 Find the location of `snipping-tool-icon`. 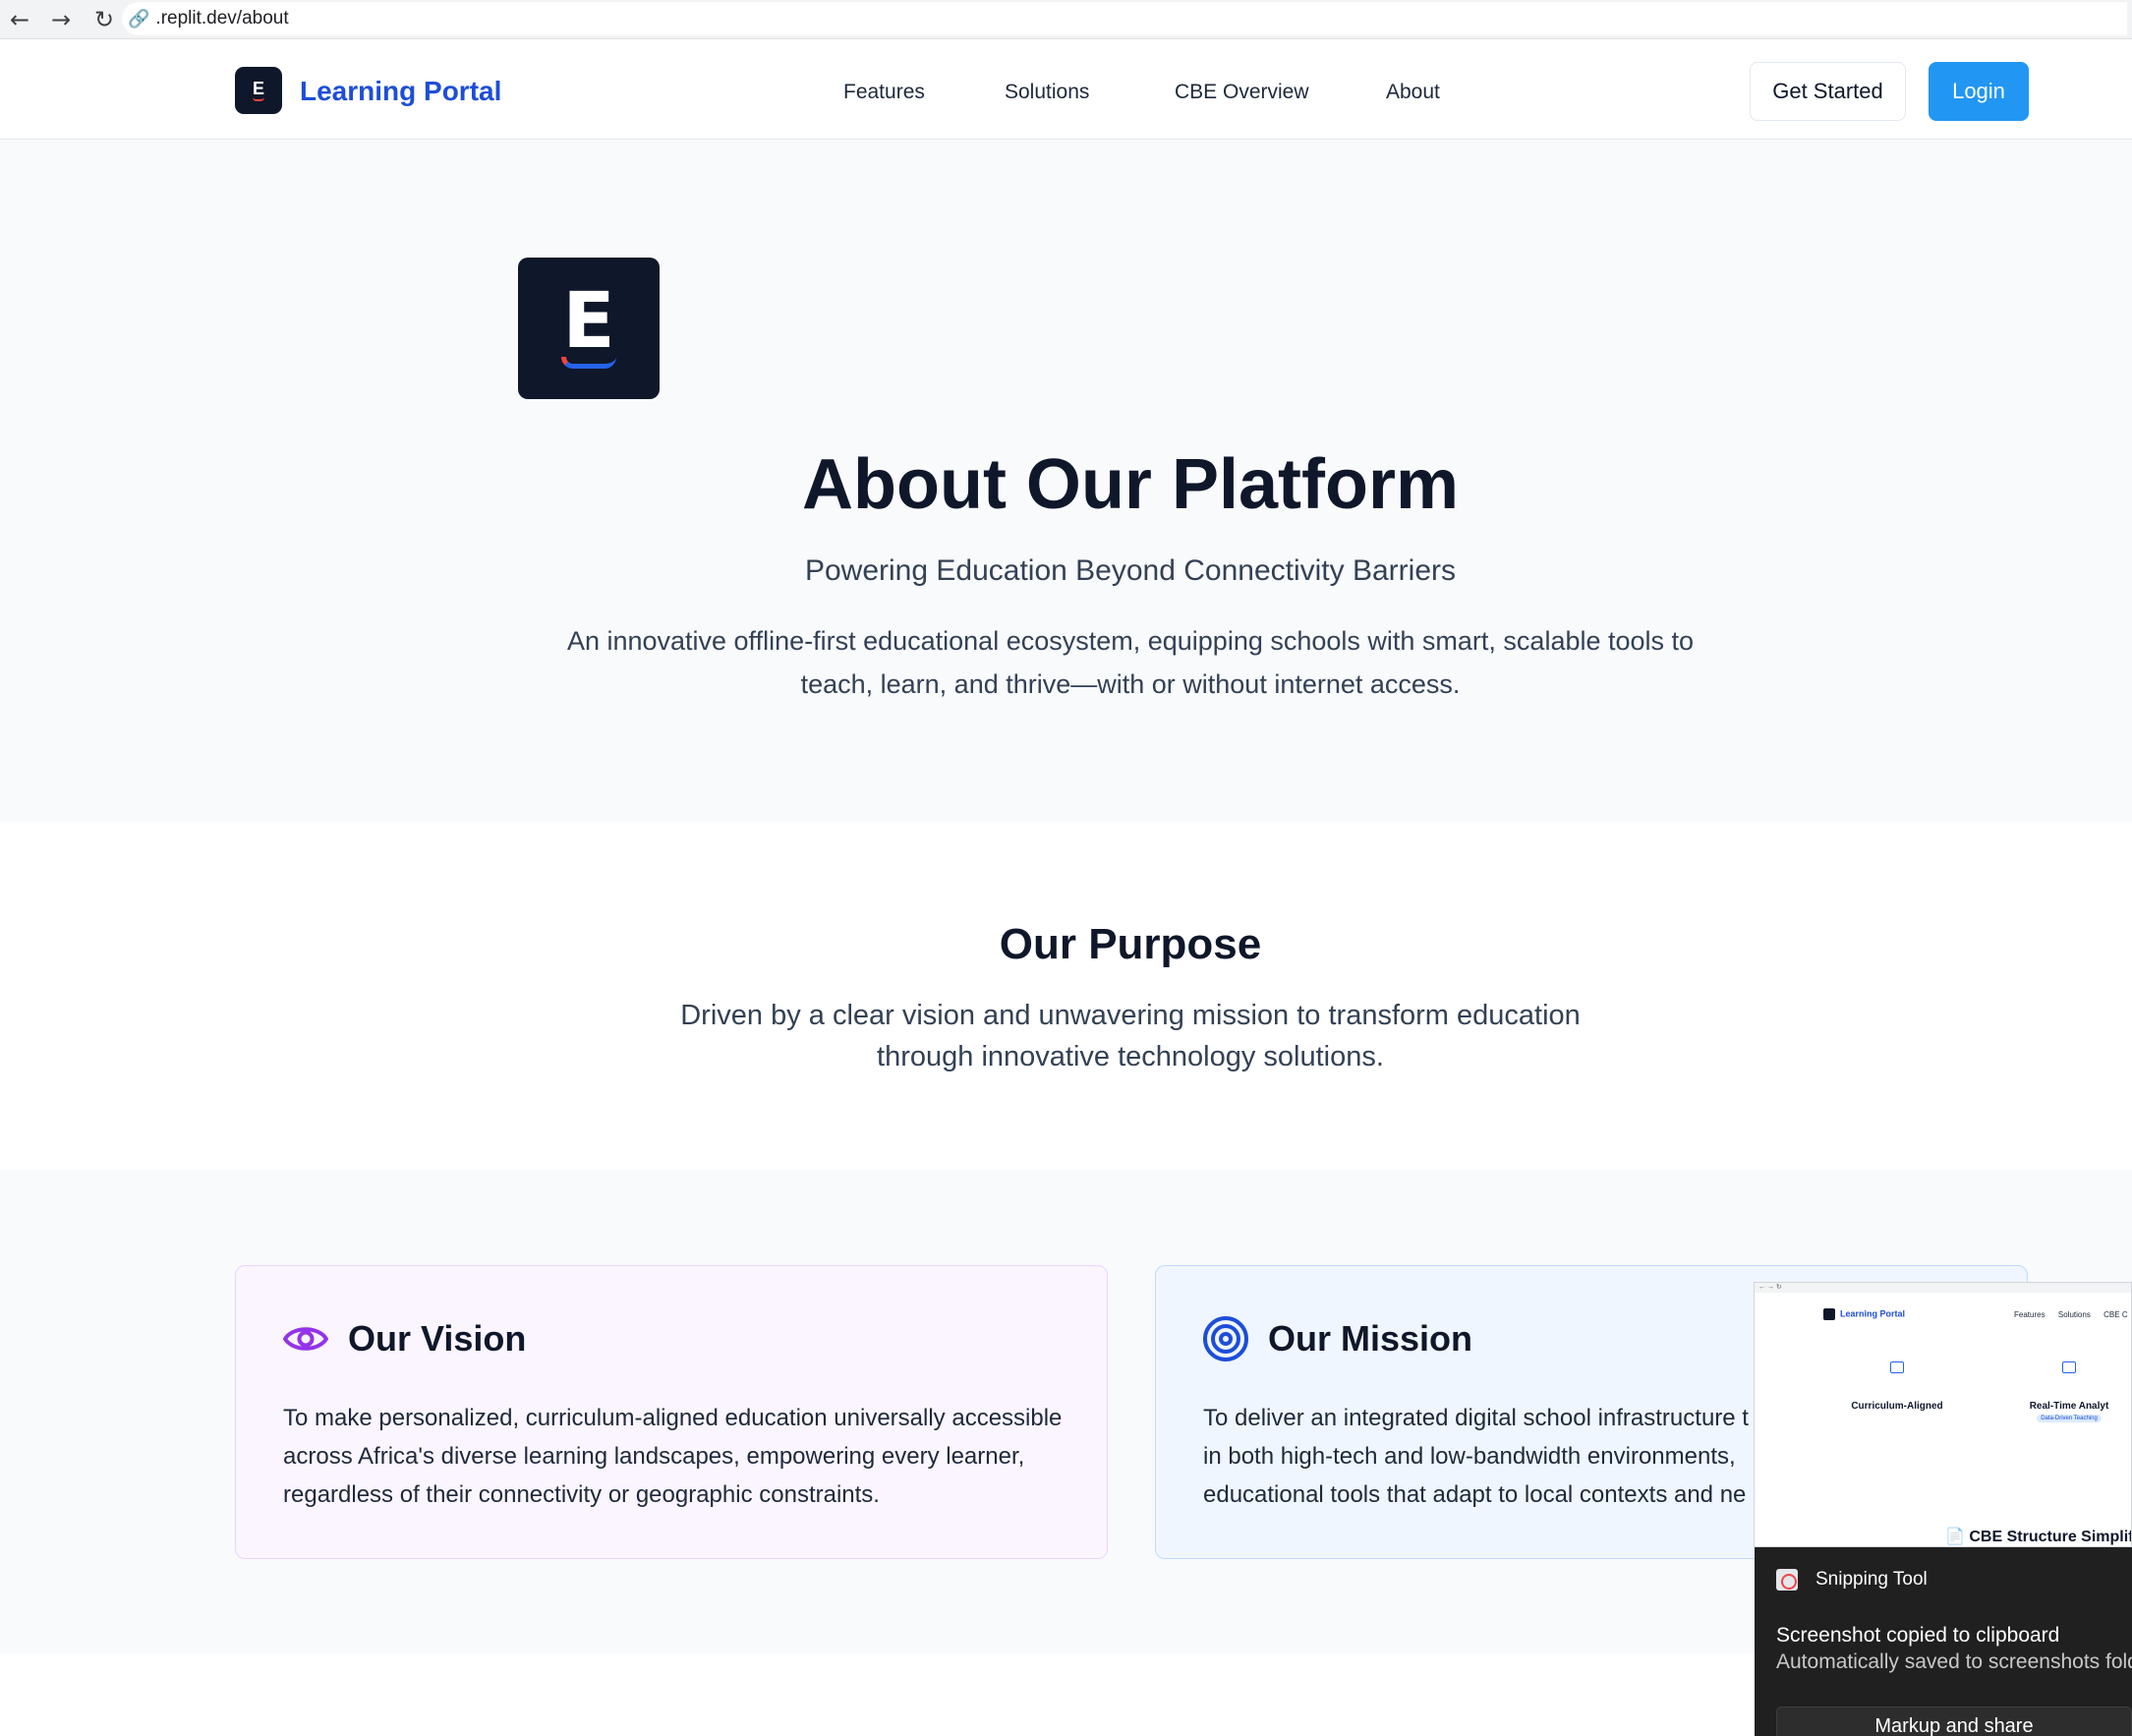

snipping-tool-icon is located at coordinates (1787, 1580).